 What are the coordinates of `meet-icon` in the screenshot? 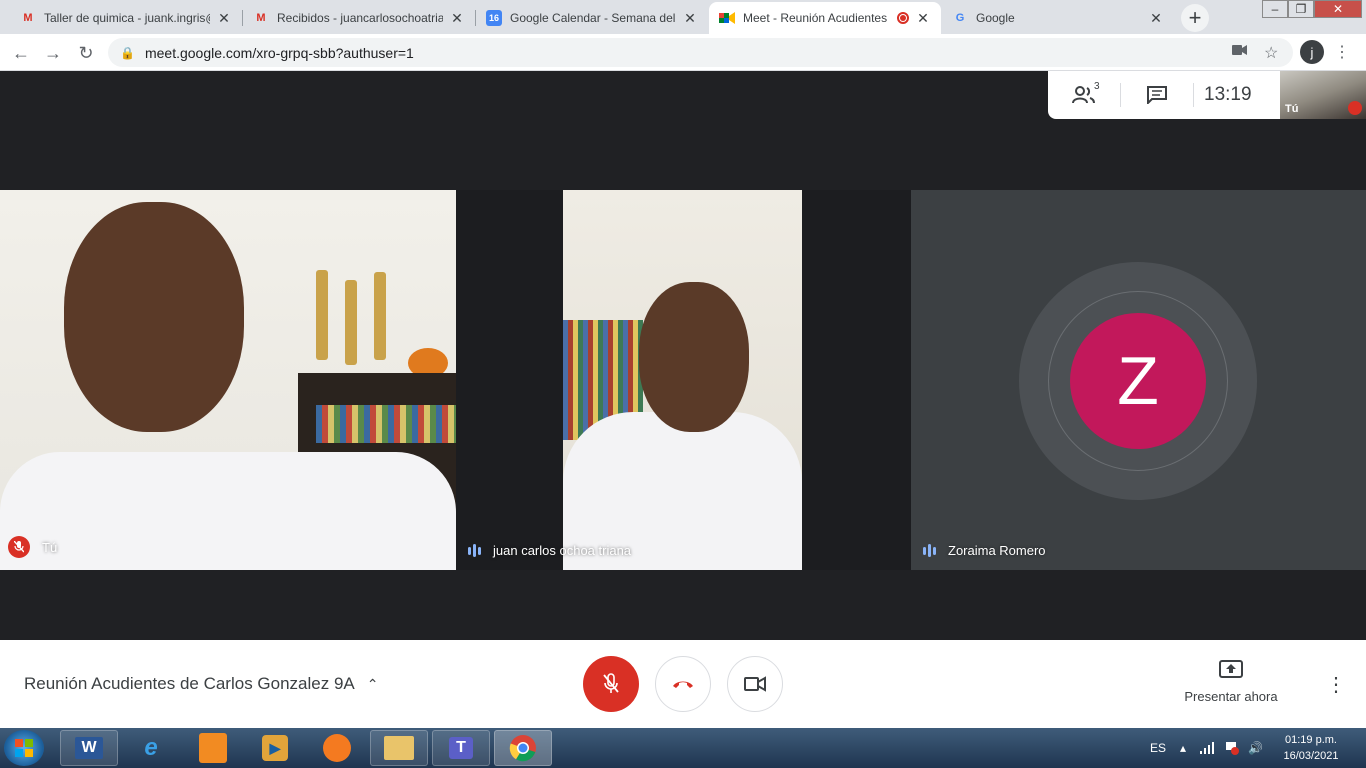 It's located at (727, 18).